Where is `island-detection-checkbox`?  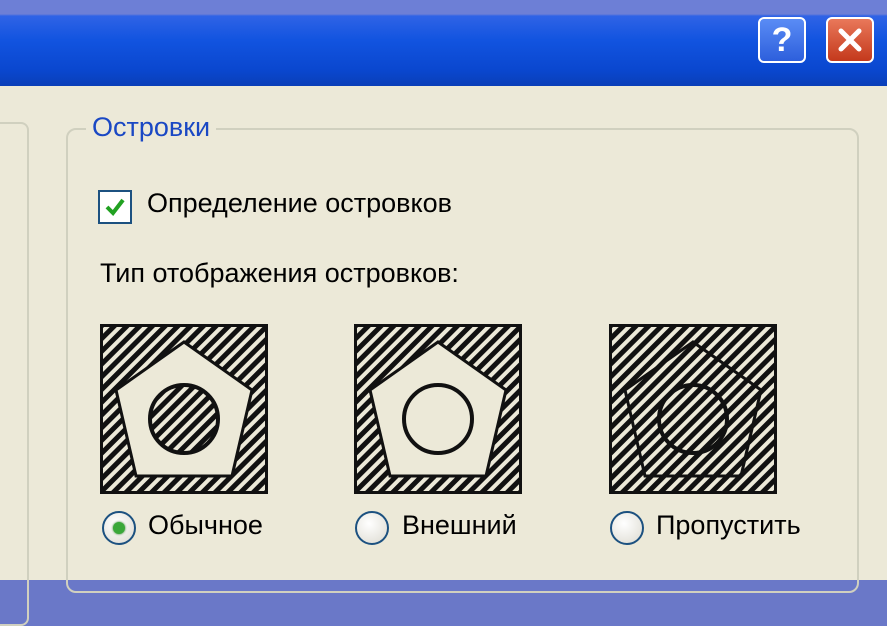 island-detection-checkbox is located at coordinates (115, 207).